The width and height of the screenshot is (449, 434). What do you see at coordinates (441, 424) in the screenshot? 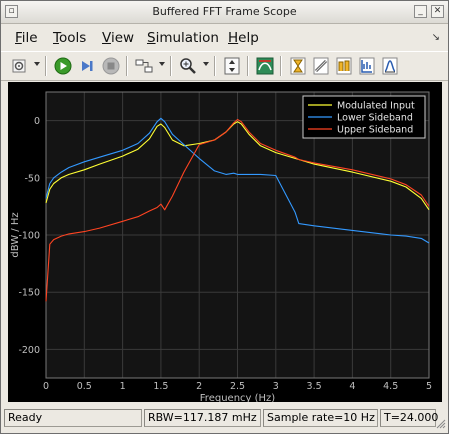
I see `resize-grip-icon` at bounding box center [441, 424].